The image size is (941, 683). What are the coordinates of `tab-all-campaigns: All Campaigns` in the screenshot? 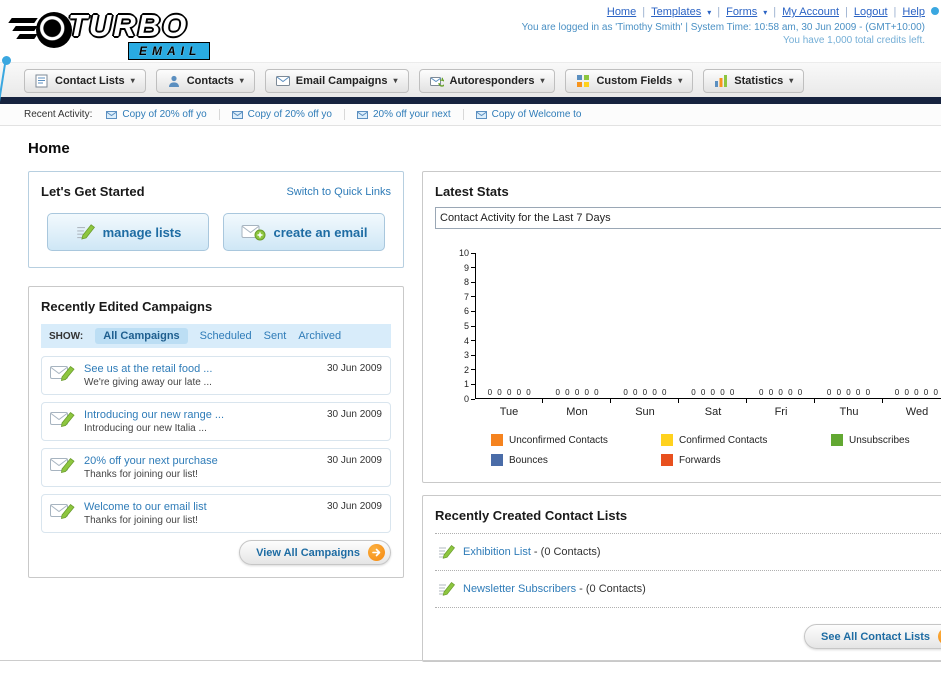 It's located at (141, 336).